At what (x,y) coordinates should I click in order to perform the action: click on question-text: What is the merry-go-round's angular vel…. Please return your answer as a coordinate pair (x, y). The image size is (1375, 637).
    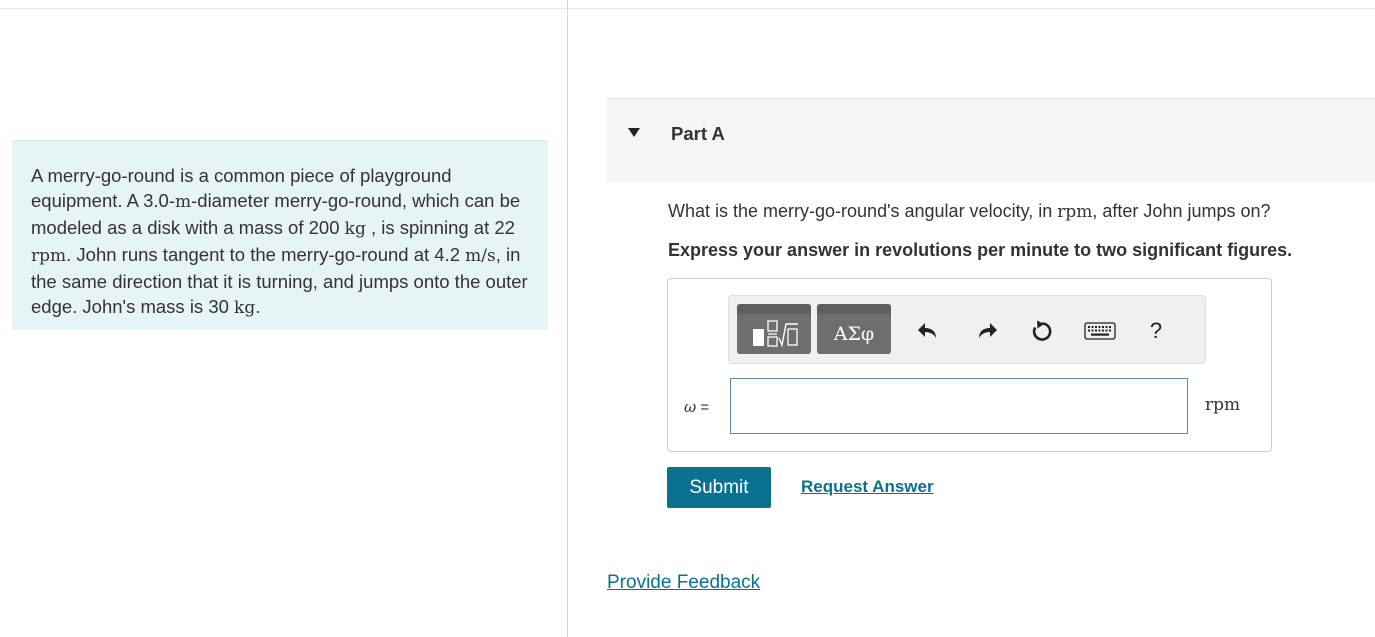
    Looking at the image, I should click on (969, 211).